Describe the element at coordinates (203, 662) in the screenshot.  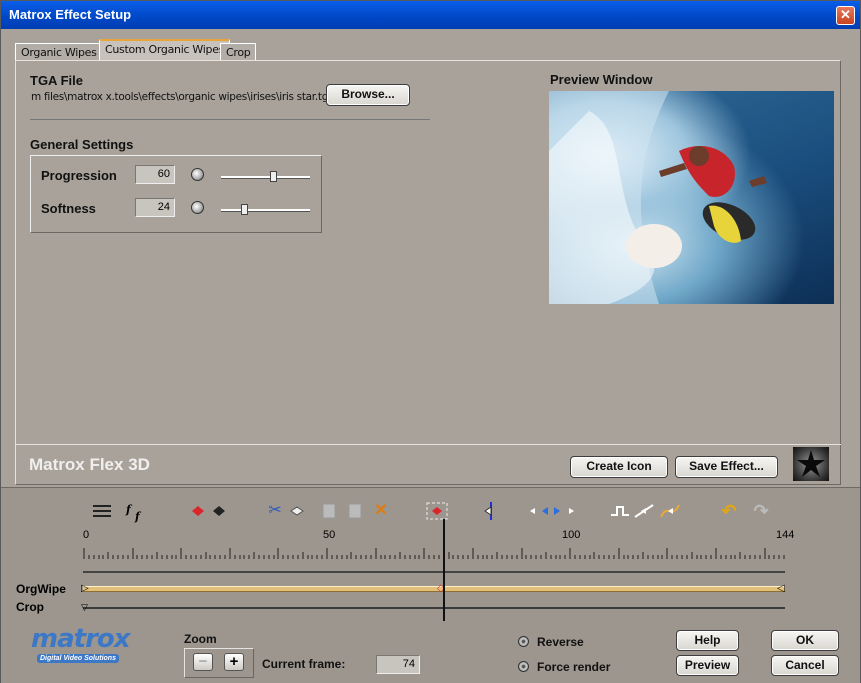
I see `zoom-out-button: −` at that location.